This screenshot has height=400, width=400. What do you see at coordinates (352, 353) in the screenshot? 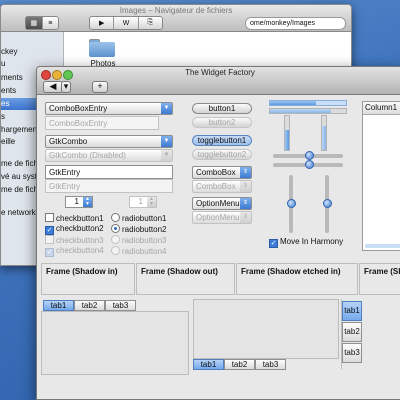
I see `tab-3-side: tab3` at bounding box center [352, 353].